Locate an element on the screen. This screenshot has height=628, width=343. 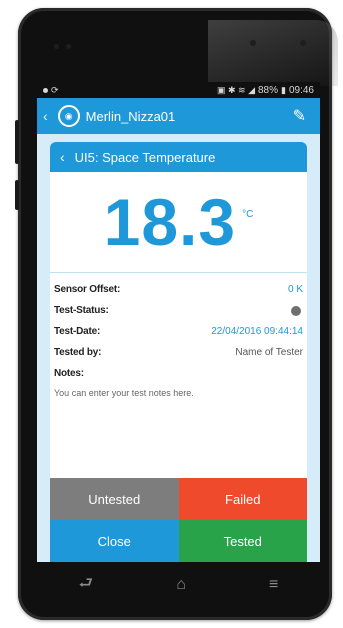
power-button is located at coordinates (17, 195).